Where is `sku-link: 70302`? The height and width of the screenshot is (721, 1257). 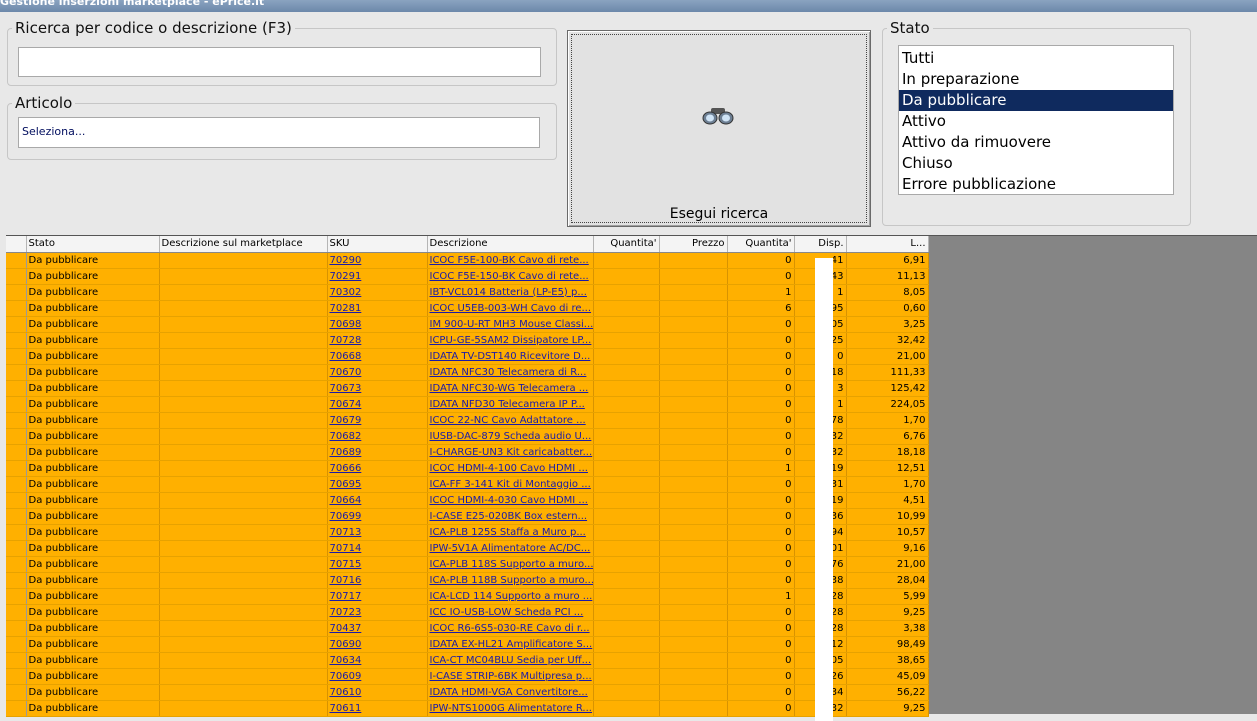
sku-link: 70302 is located at coordinates (346, 292).